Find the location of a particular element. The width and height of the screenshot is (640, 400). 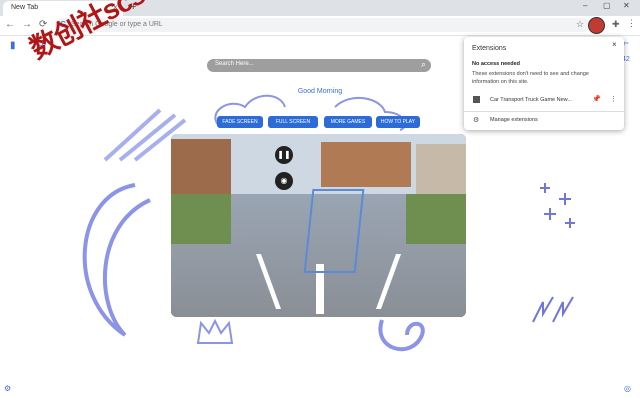

camera-button: ◉ is located at coordinates (284, 181).